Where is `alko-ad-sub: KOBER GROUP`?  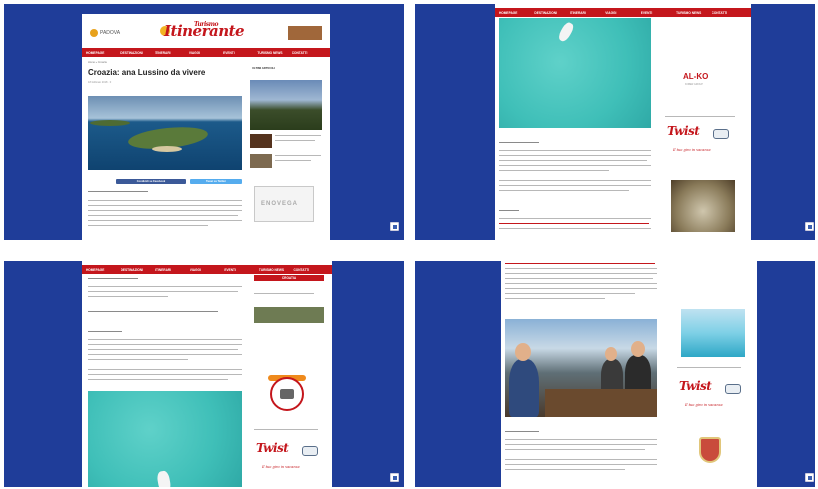
alko-ad-sub: KOBER GROUP is located at coordinates (694, 84).